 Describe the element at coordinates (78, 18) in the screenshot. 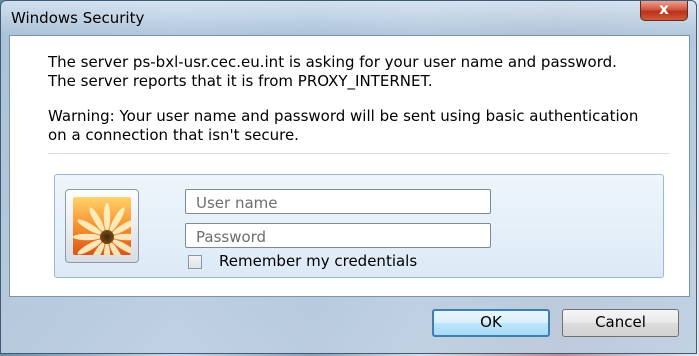

I see `window-title: Windows Security` at that location.